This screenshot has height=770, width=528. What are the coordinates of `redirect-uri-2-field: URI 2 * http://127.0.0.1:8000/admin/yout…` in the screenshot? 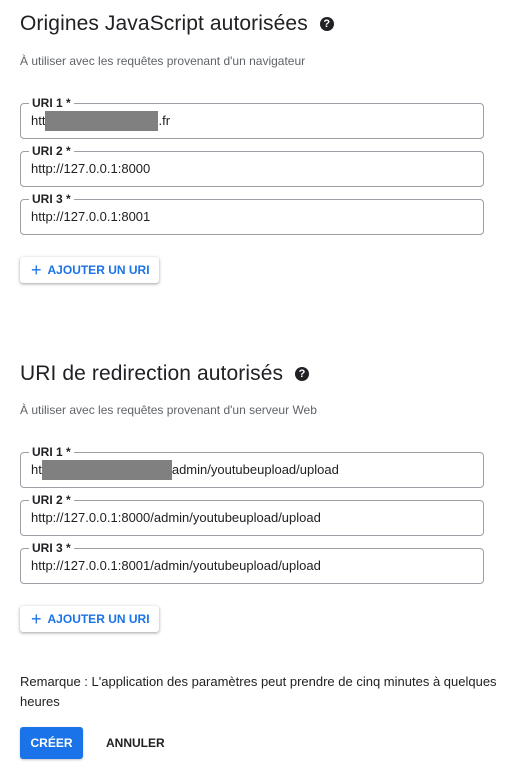 It's located at (252, 514).